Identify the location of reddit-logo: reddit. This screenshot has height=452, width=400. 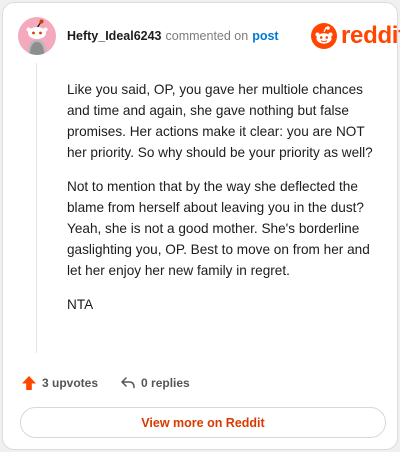
(355, 36).